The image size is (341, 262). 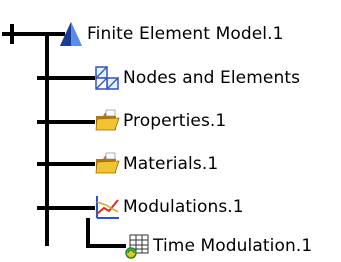 I want to click on tree-node-materials: Materials.1, so click(x=156, y=164).